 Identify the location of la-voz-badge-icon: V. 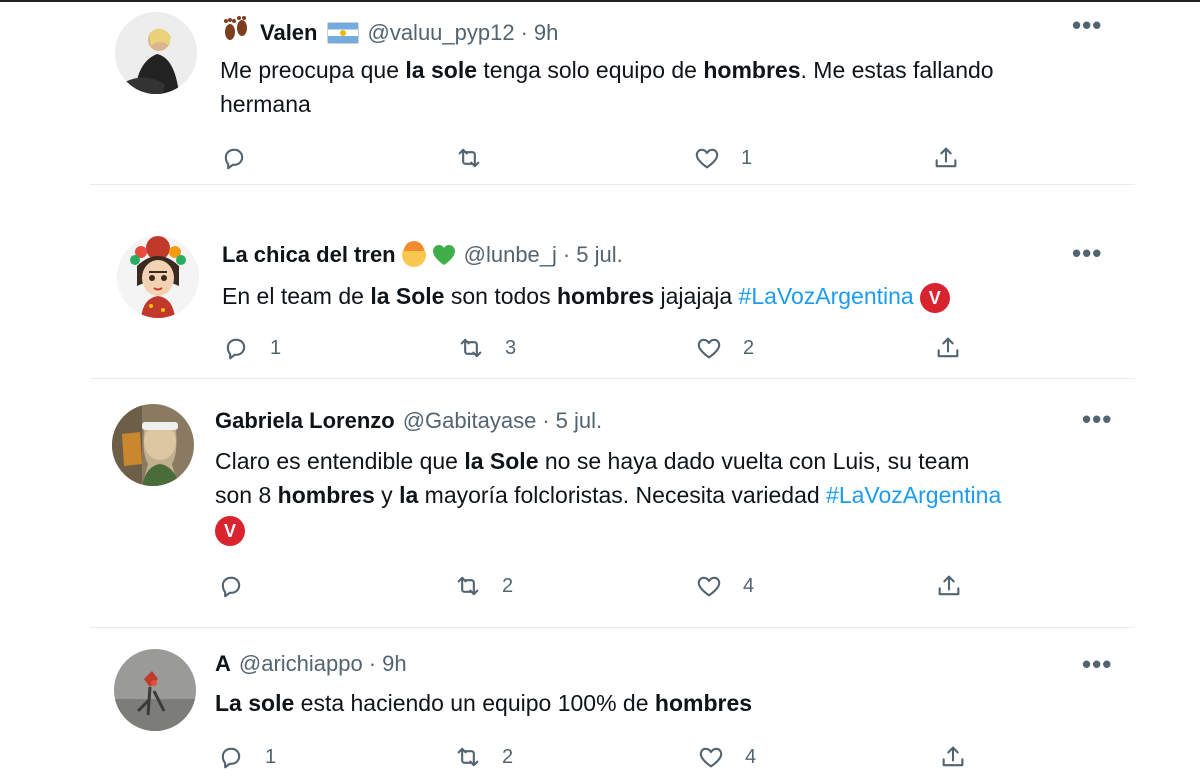
(230, 530).